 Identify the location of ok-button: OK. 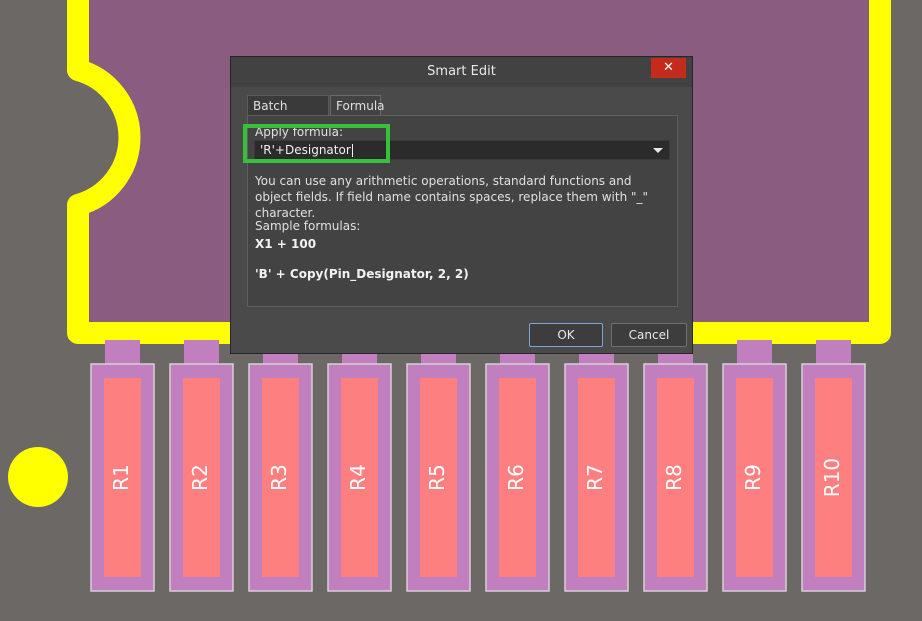
(566, 335).